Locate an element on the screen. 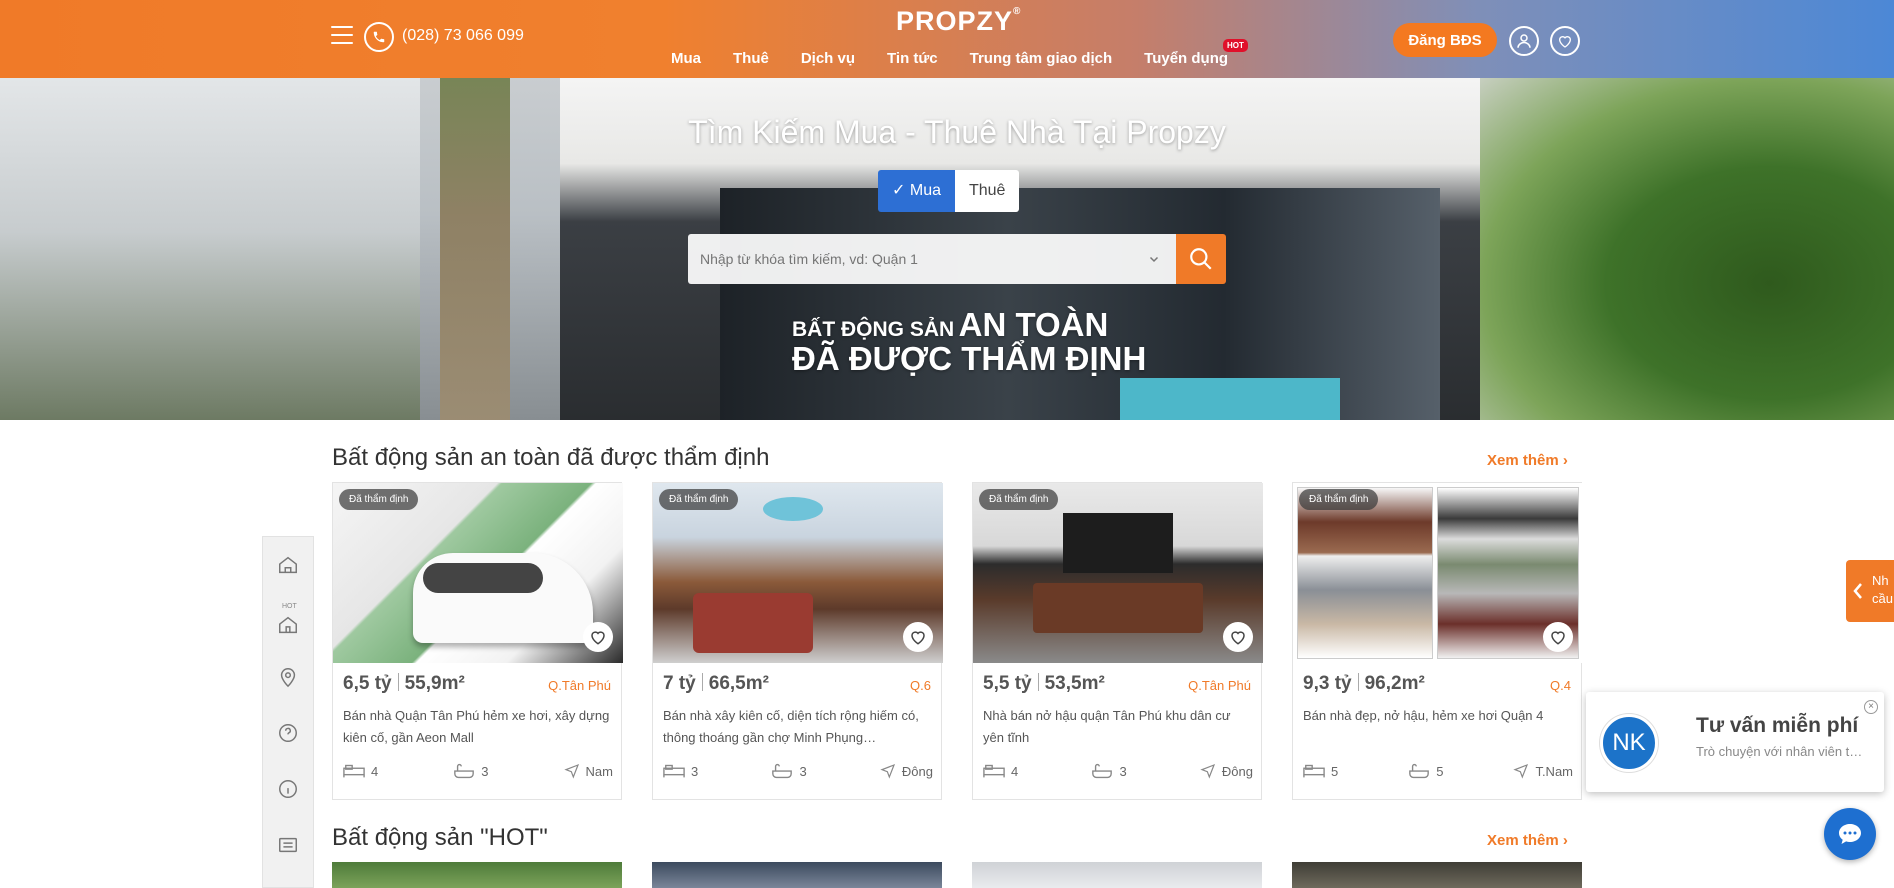  price-area: 6,5 tỷ 55,9m² is located at coordinates (404, 683).